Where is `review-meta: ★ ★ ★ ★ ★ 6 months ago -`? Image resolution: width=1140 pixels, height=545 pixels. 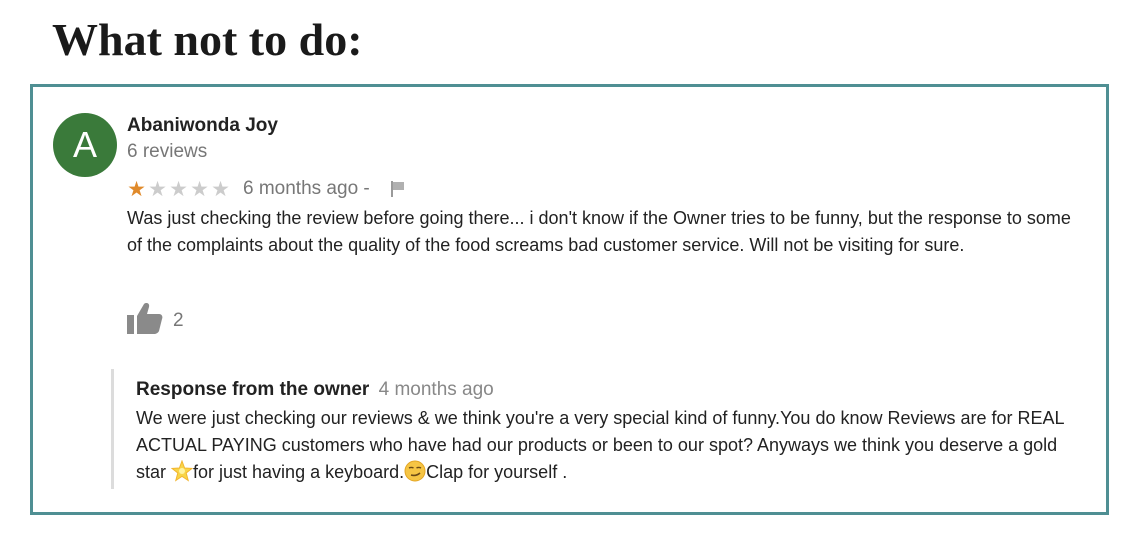
review-meta: ★ ★ ★ ★ ★ 6 months ago - is located at coordinates (266, 189).